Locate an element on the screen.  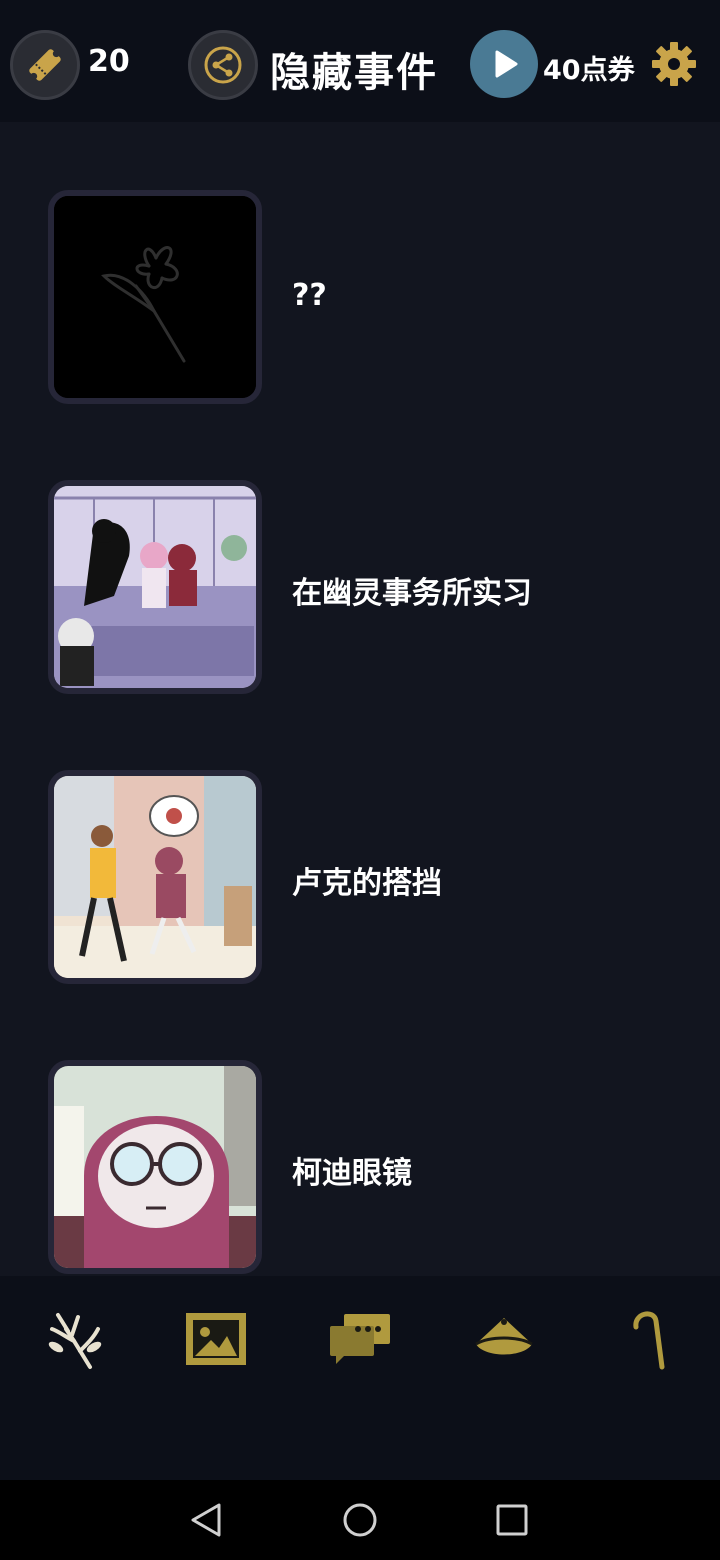
tab-gallery is located at coordinates (216, 1339).